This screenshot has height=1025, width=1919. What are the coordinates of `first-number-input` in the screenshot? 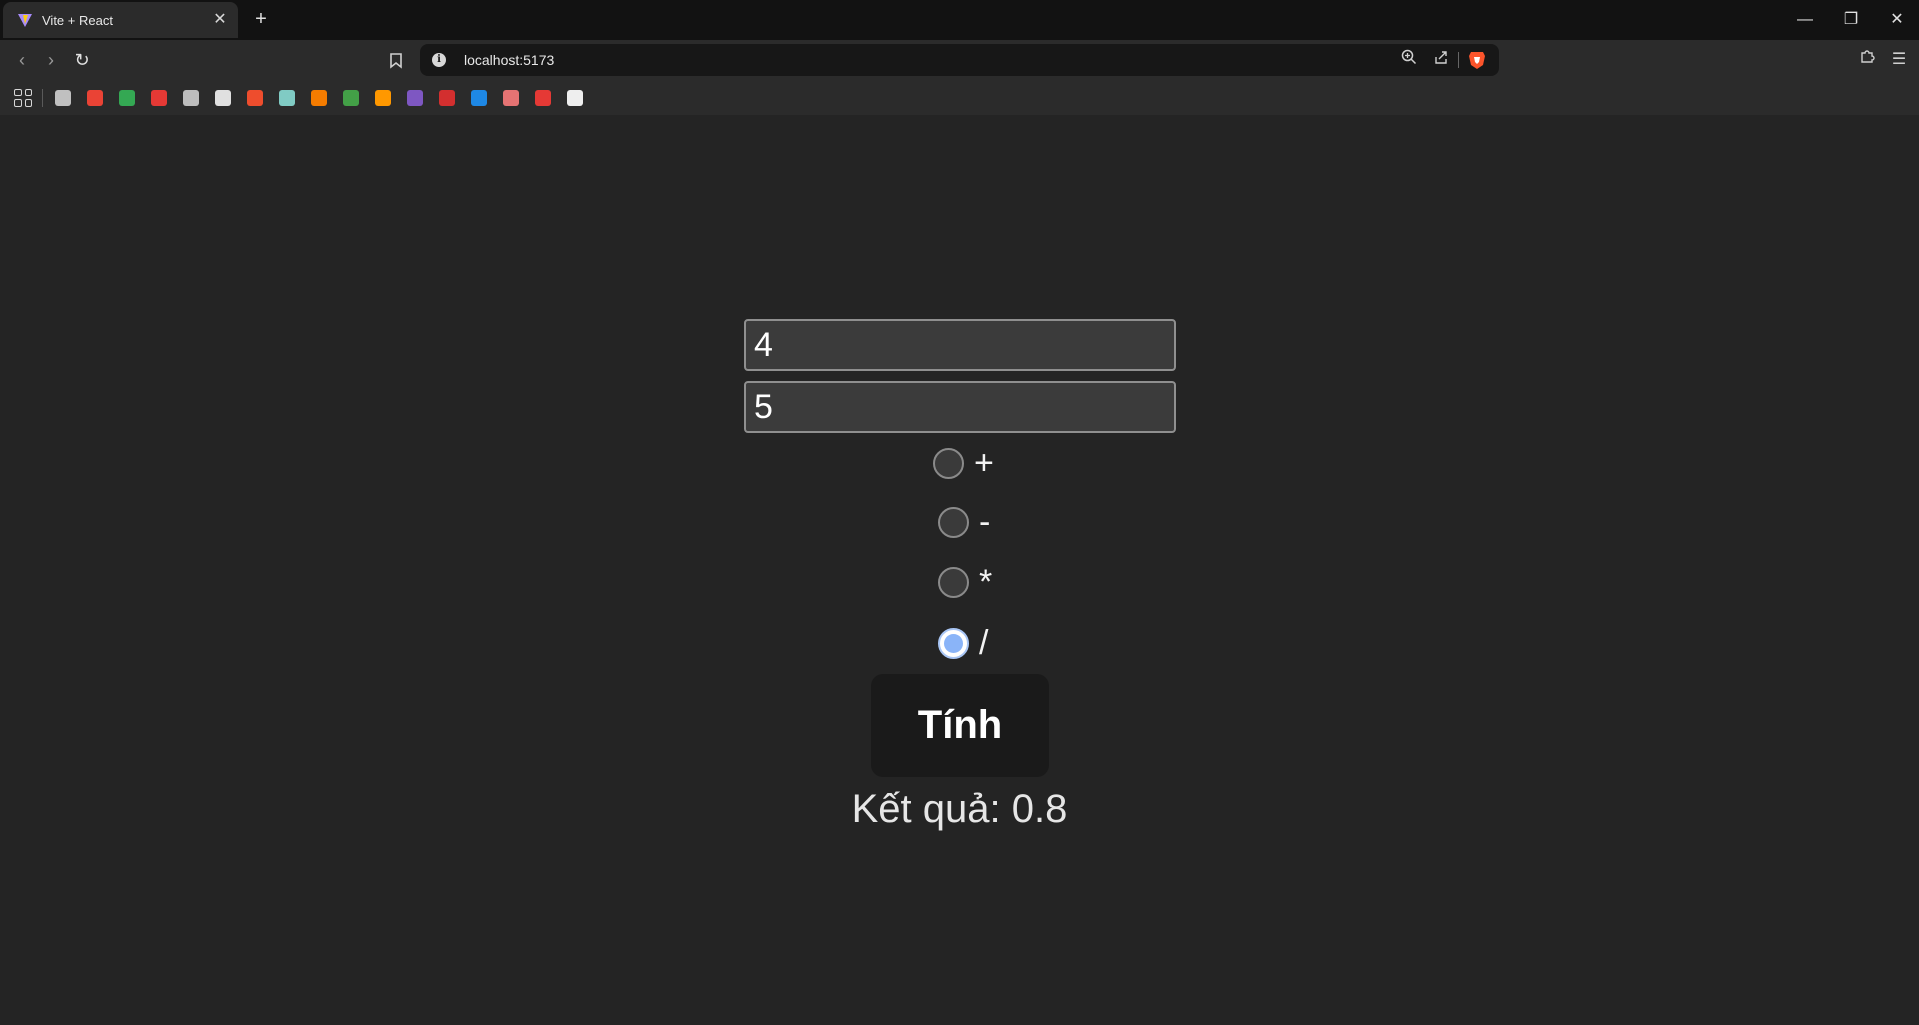 It's located at (960, 345).